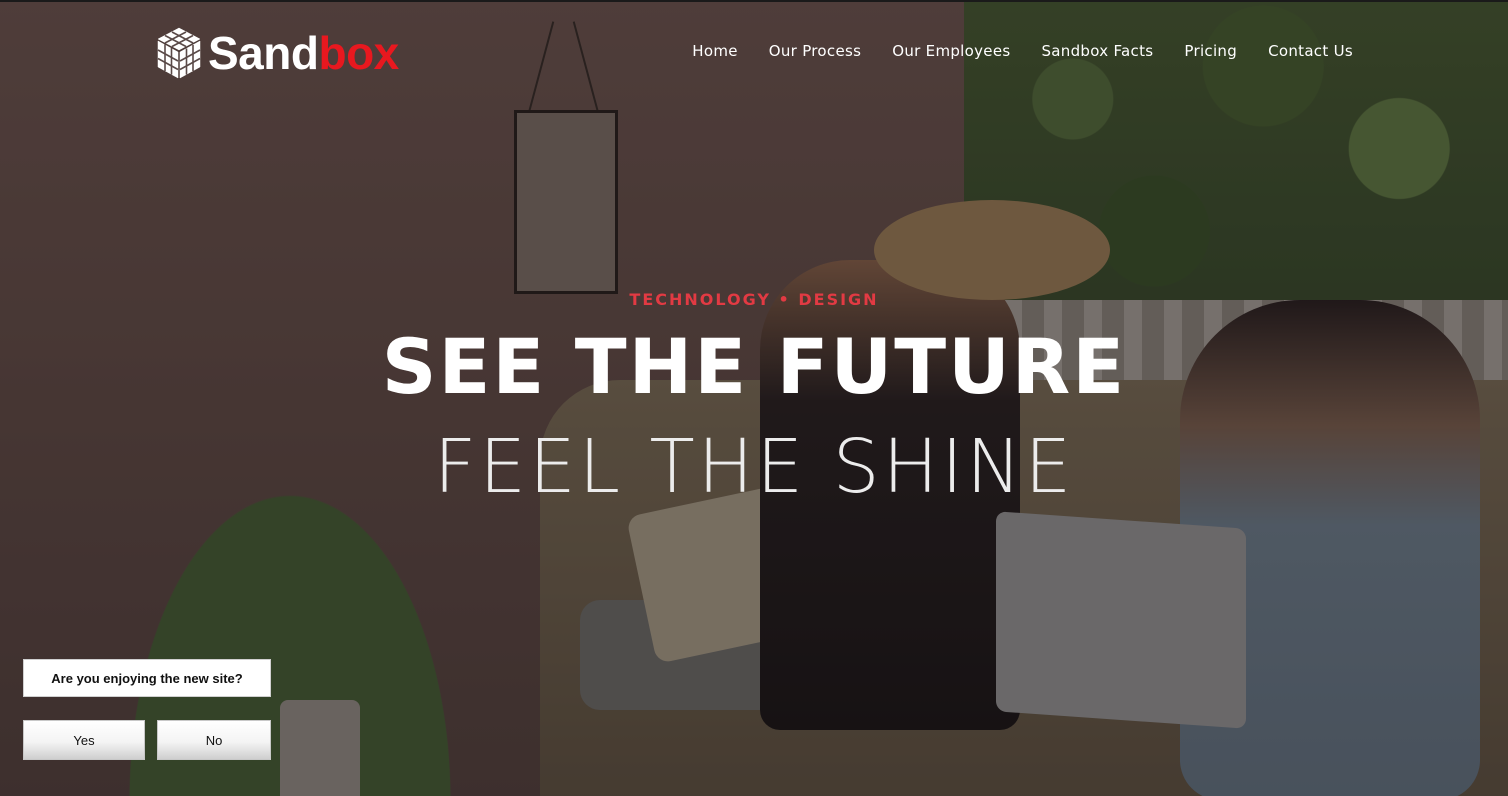 Image resolution: width=1508 pixels, height=796 pixels. I want to click on site-logo: Sandbox, so click(276, 53).